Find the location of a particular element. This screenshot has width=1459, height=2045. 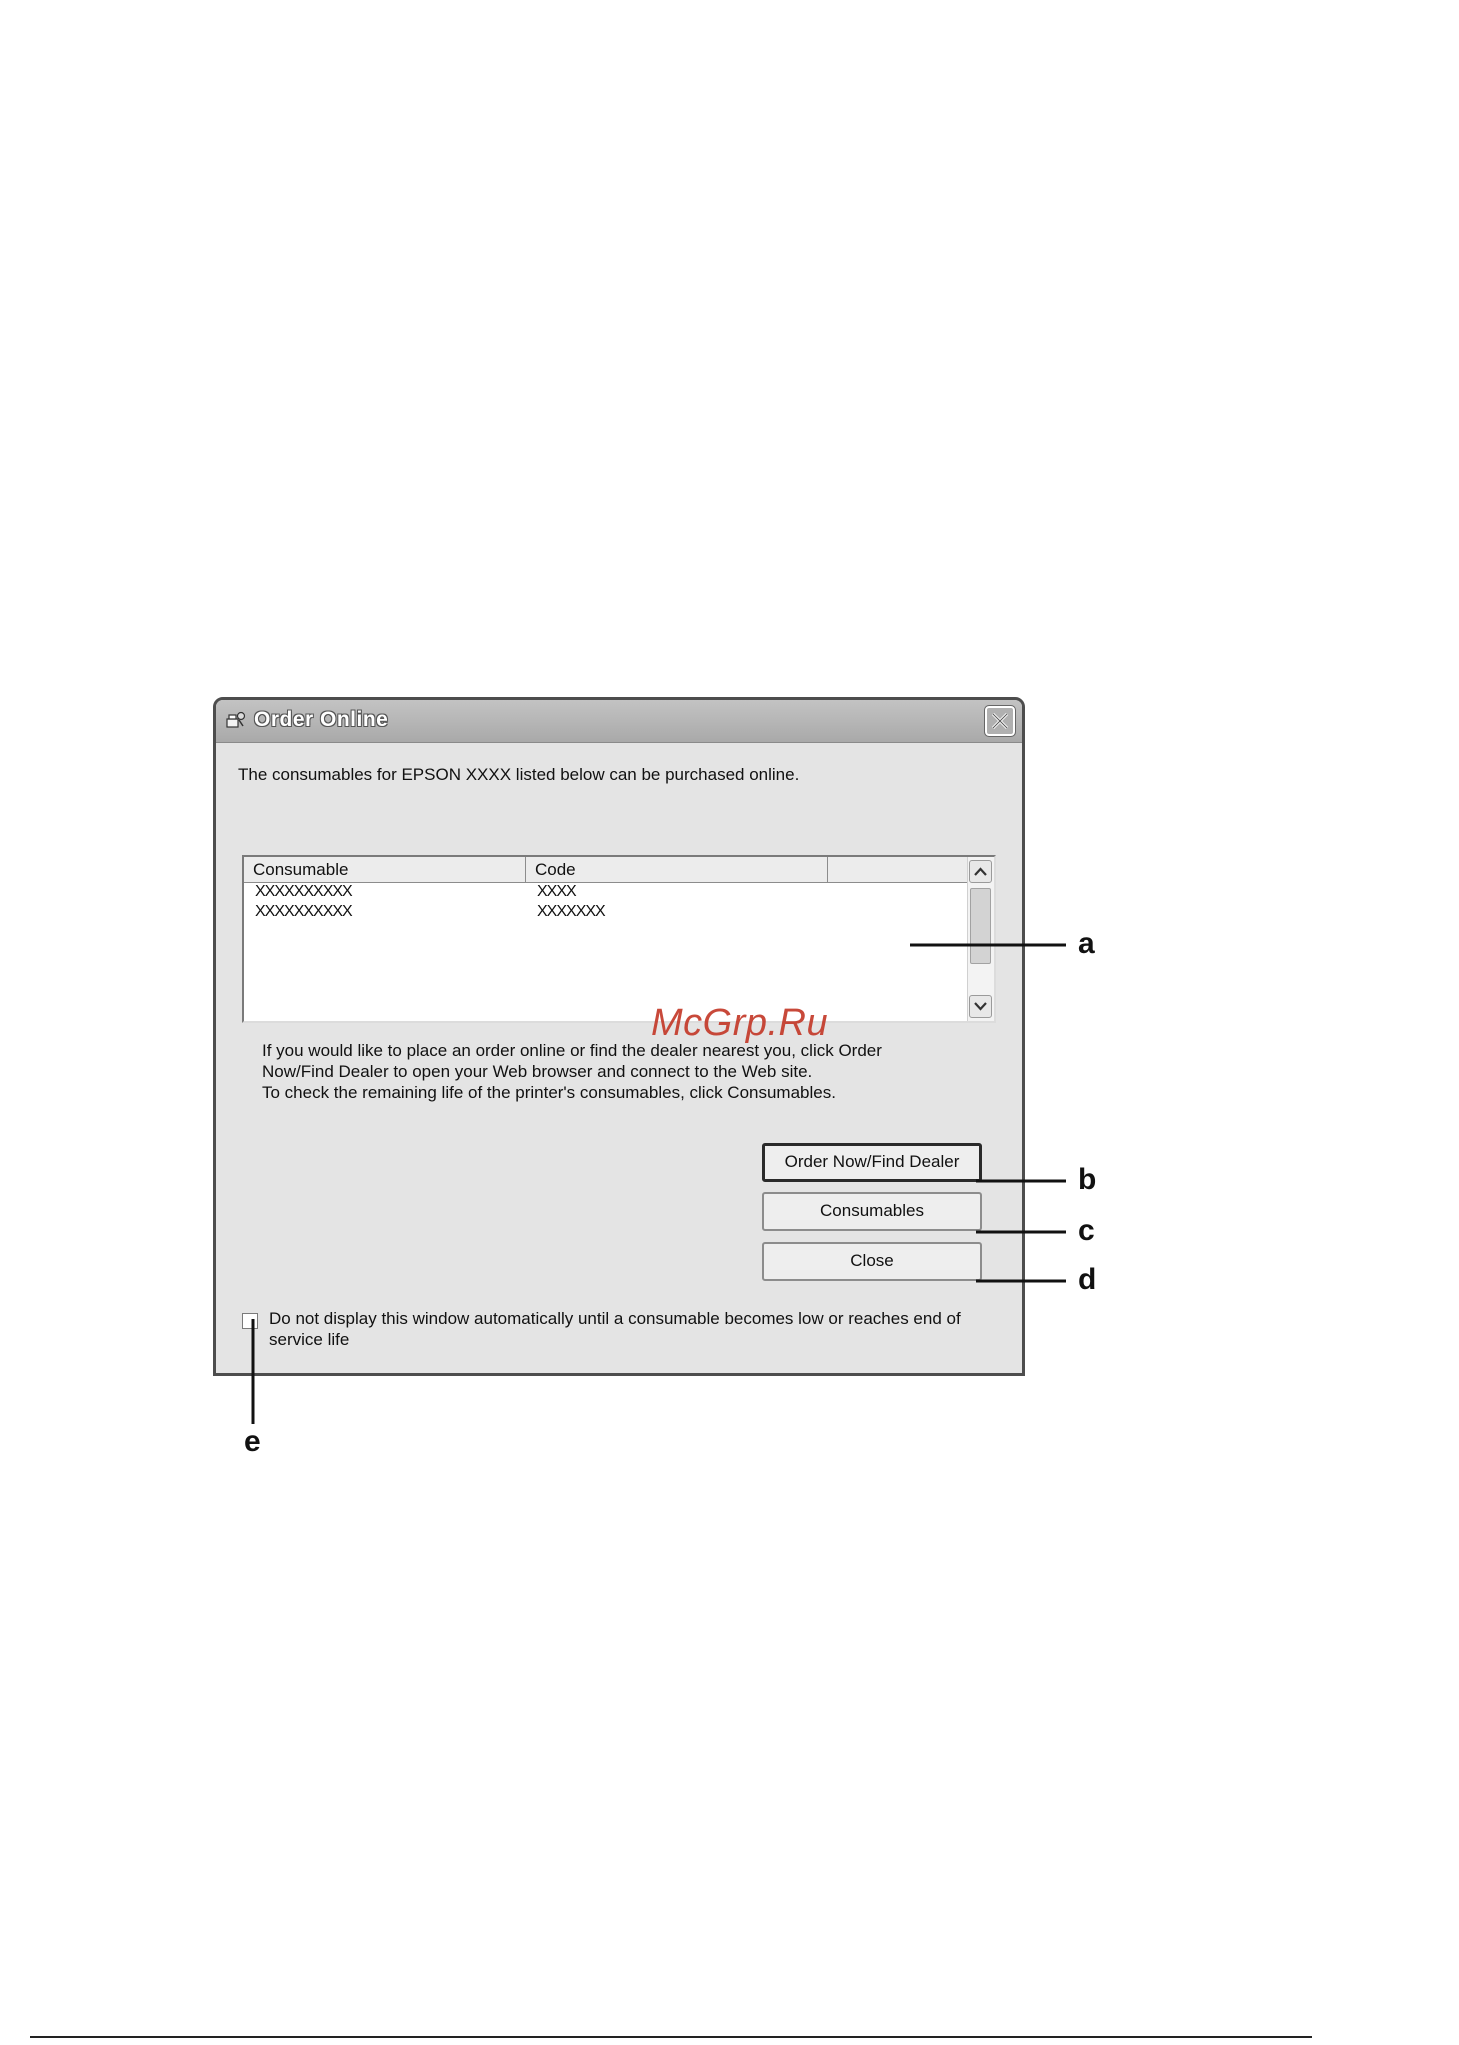

callout-d: d is located at coordinates (1087, 1279).